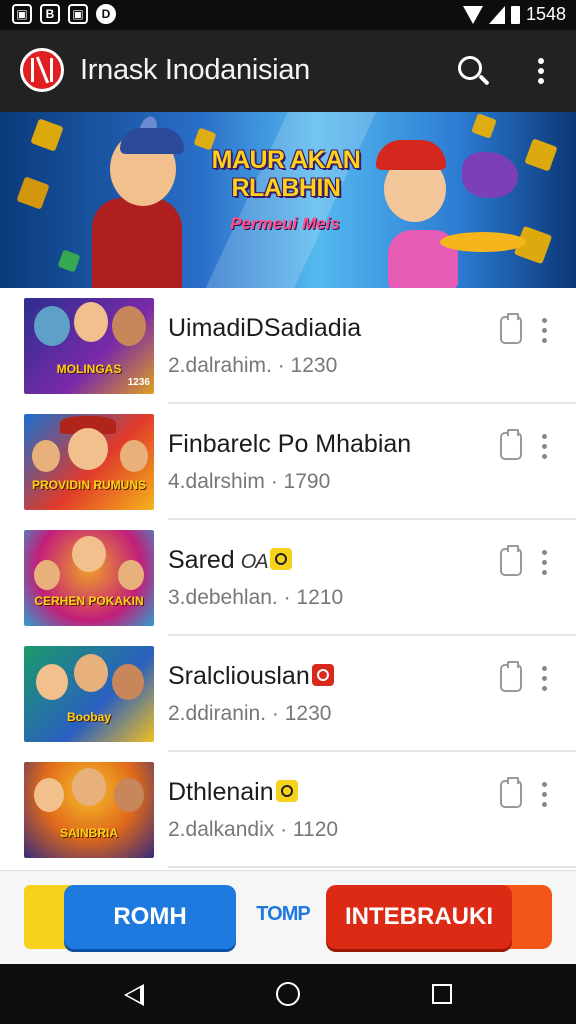 This screenshot has width=576, height=1024. What do you see at coordinates (419, 917) in the screenshot?
I see `secondary-action-button: INTEBRAUKI` at bounding box center [419, 917].